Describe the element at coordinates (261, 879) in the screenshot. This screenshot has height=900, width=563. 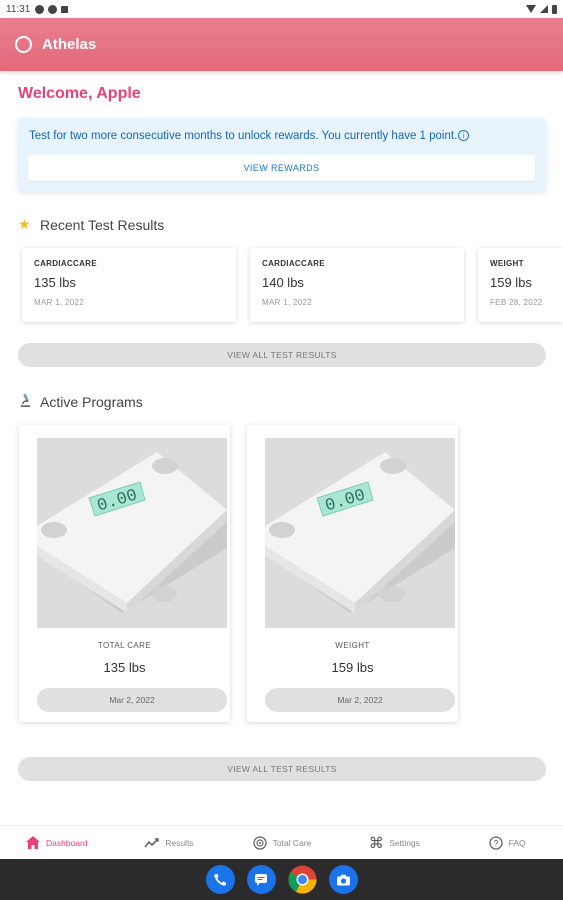
I see `messages-app-icon` at that location.